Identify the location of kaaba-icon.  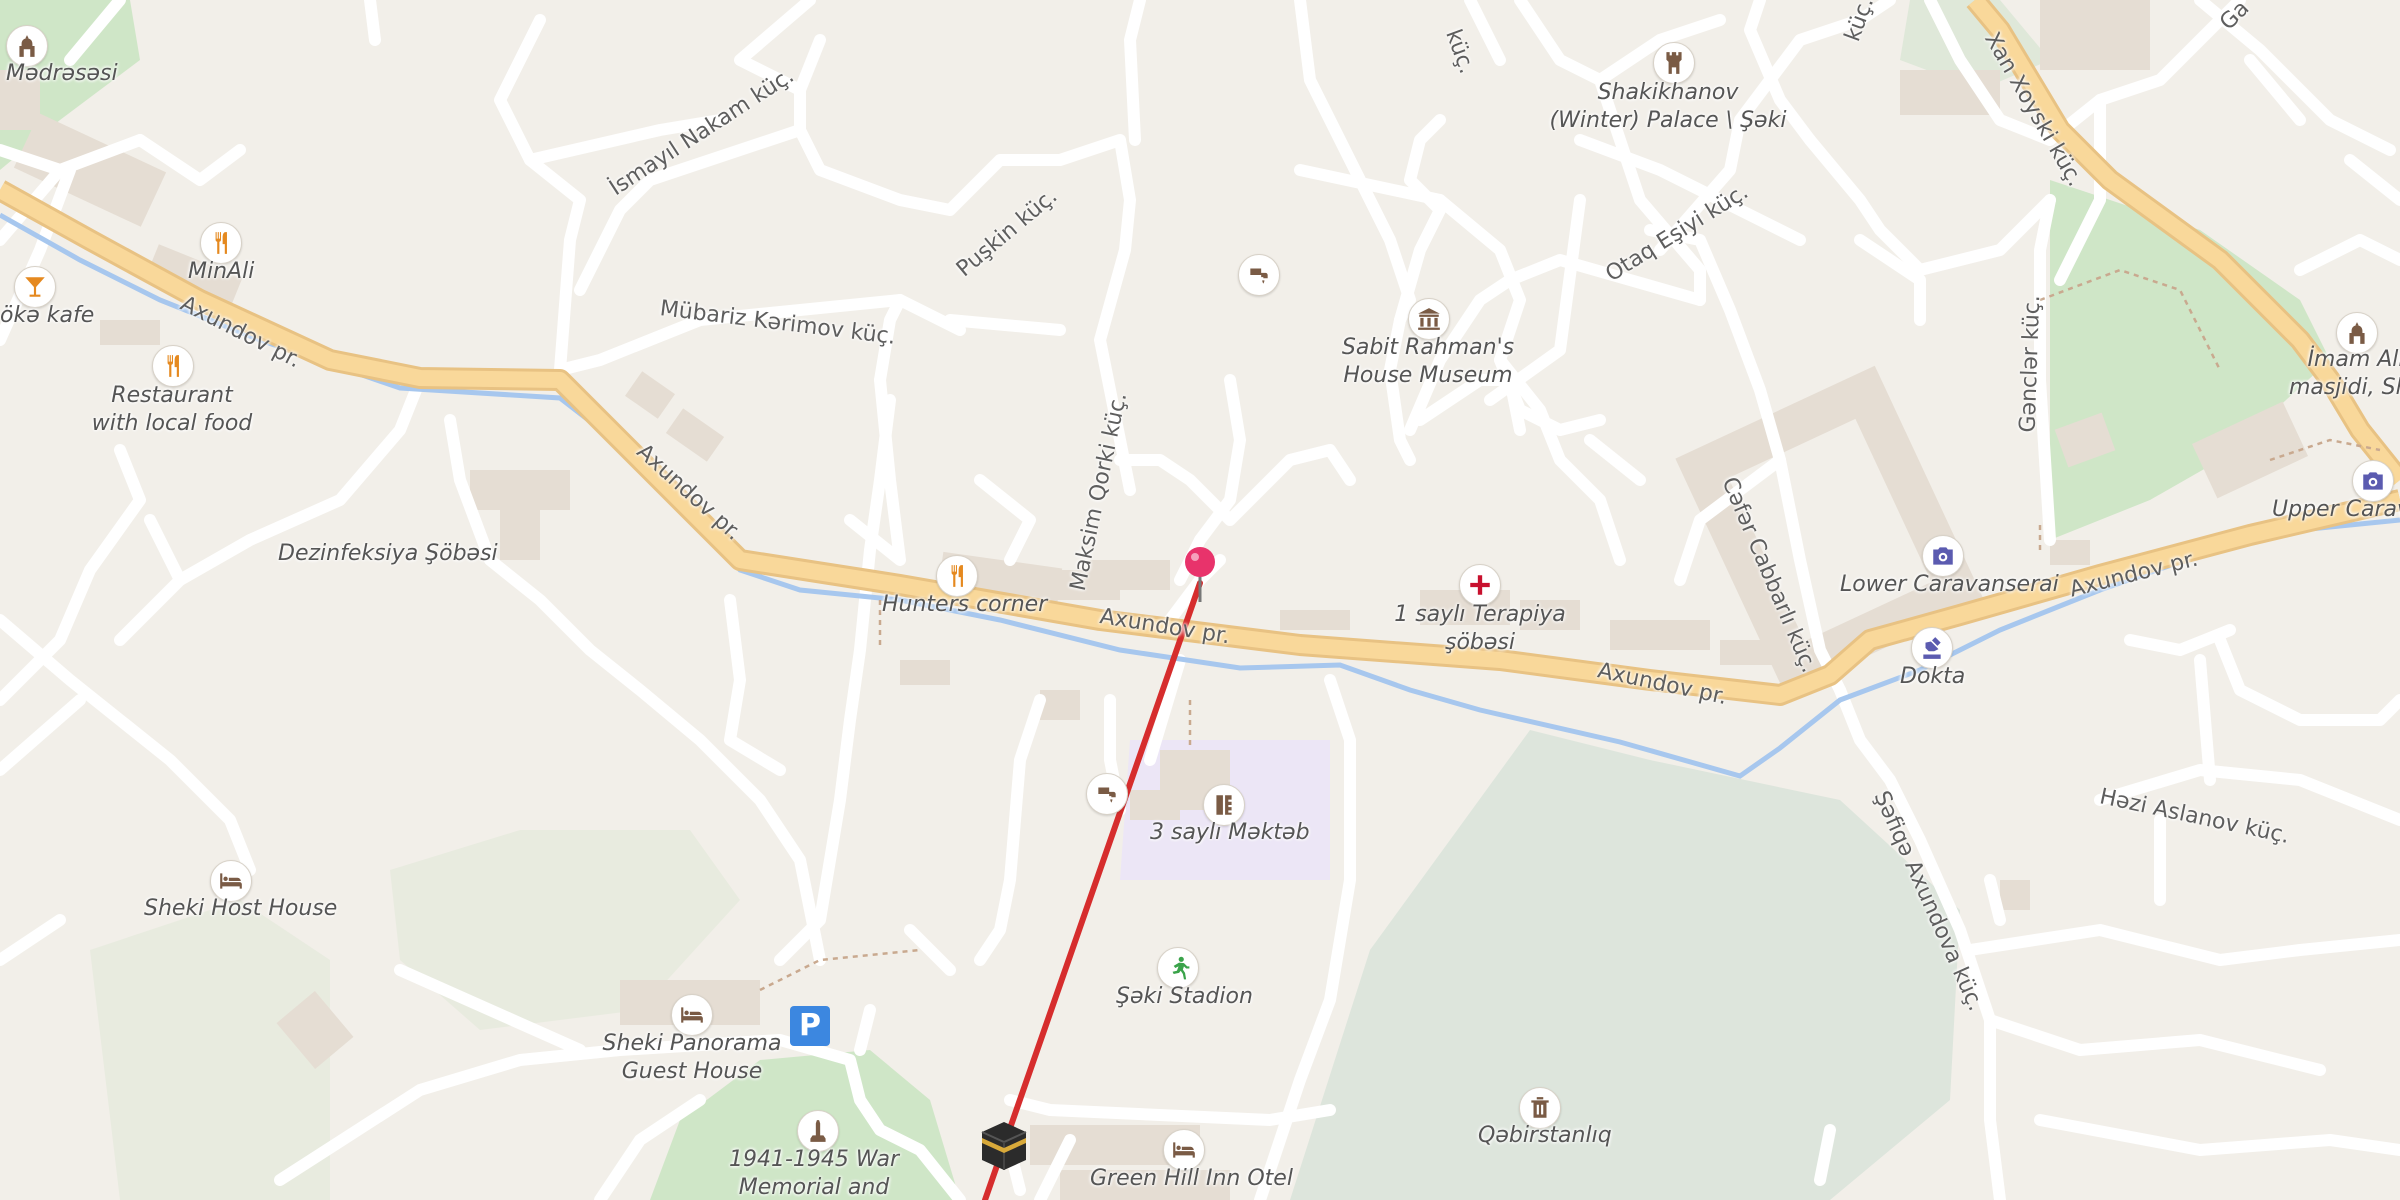
(1004, 1145).